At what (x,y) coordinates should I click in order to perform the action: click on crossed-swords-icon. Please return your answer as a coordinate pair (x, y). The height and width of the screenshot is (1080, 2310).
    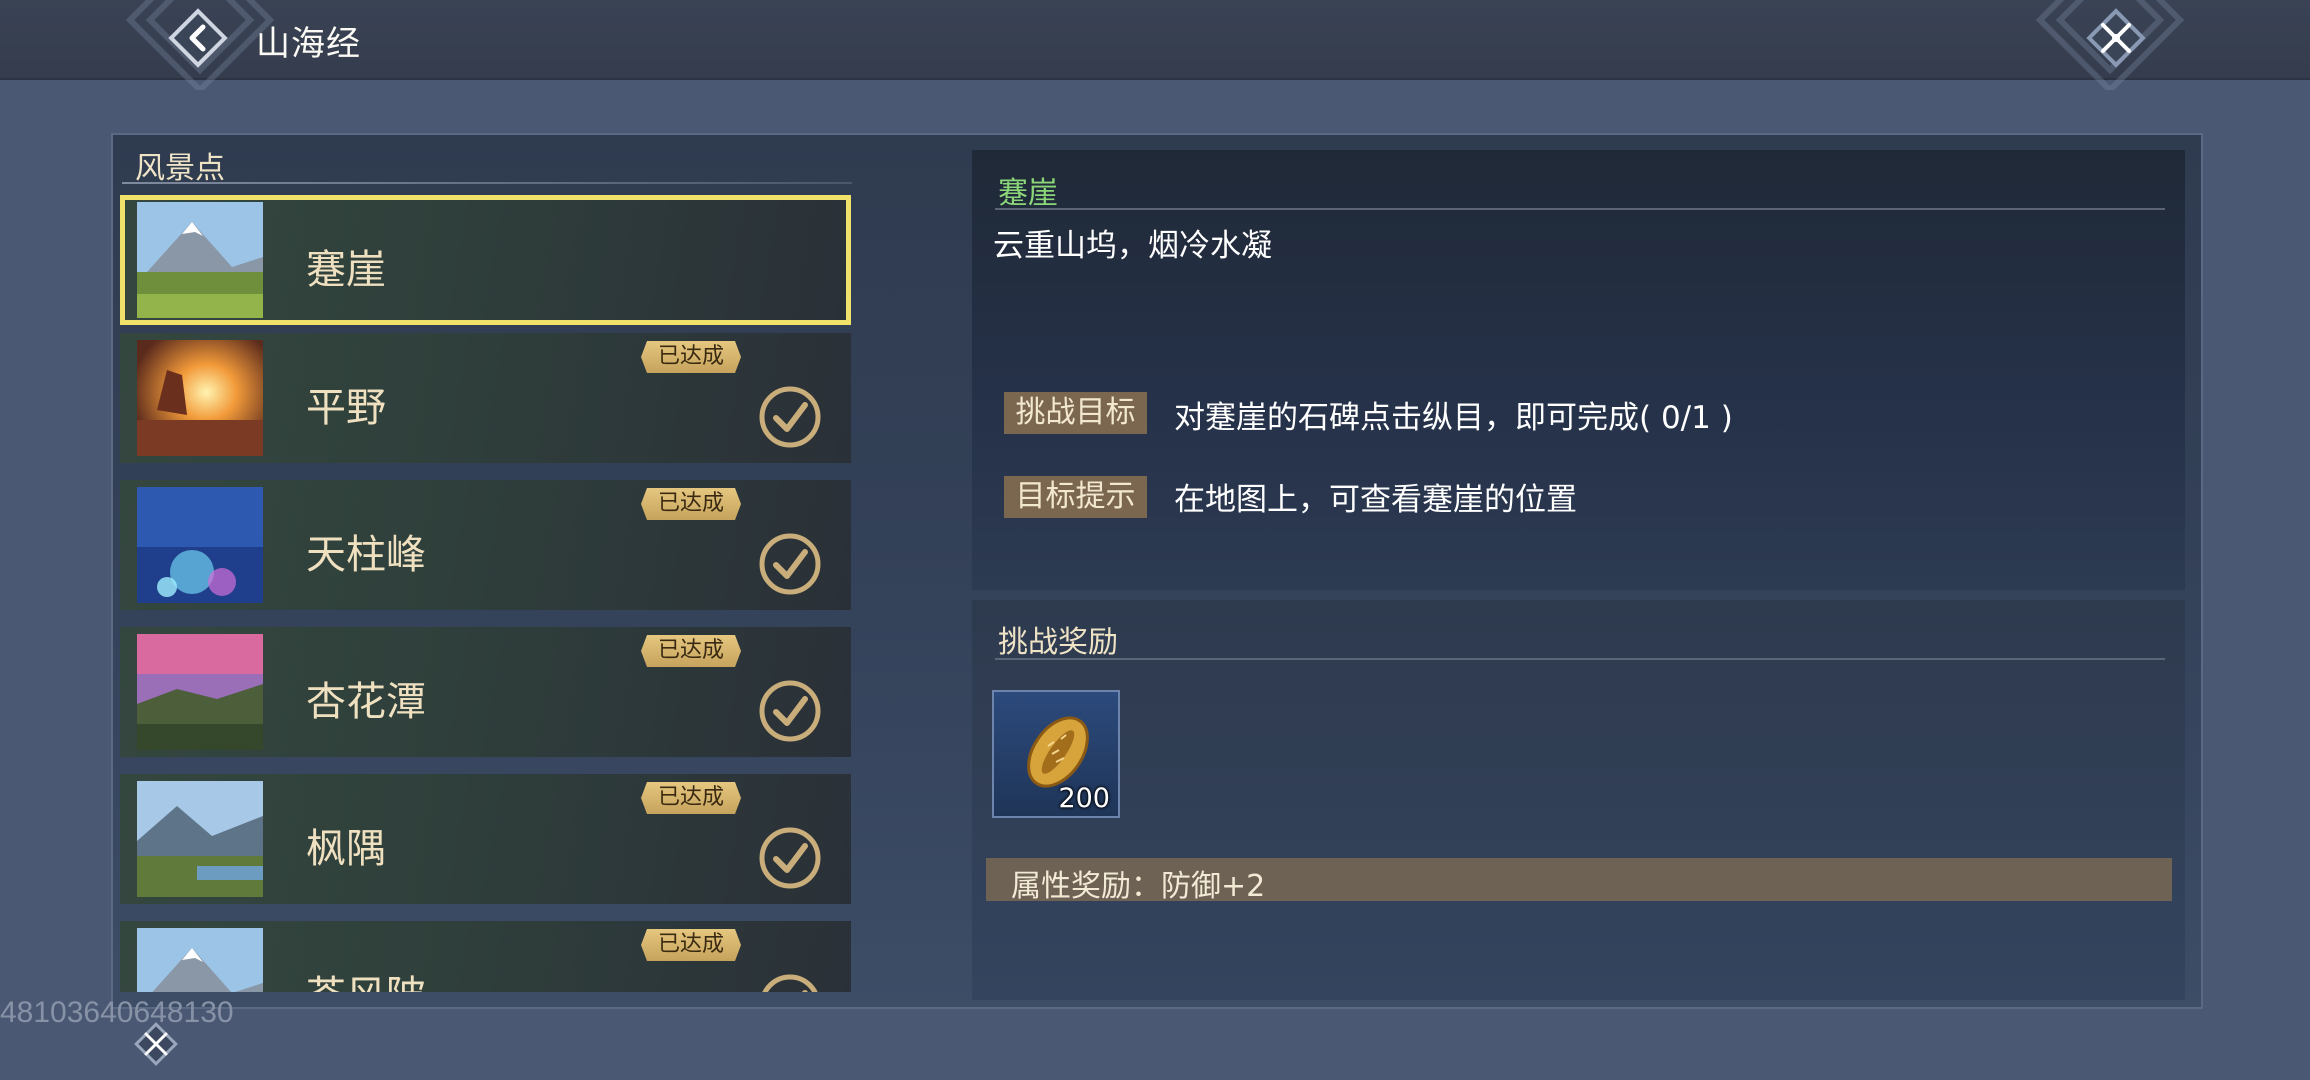
    Looking at the image, I should click on (156, 1044).